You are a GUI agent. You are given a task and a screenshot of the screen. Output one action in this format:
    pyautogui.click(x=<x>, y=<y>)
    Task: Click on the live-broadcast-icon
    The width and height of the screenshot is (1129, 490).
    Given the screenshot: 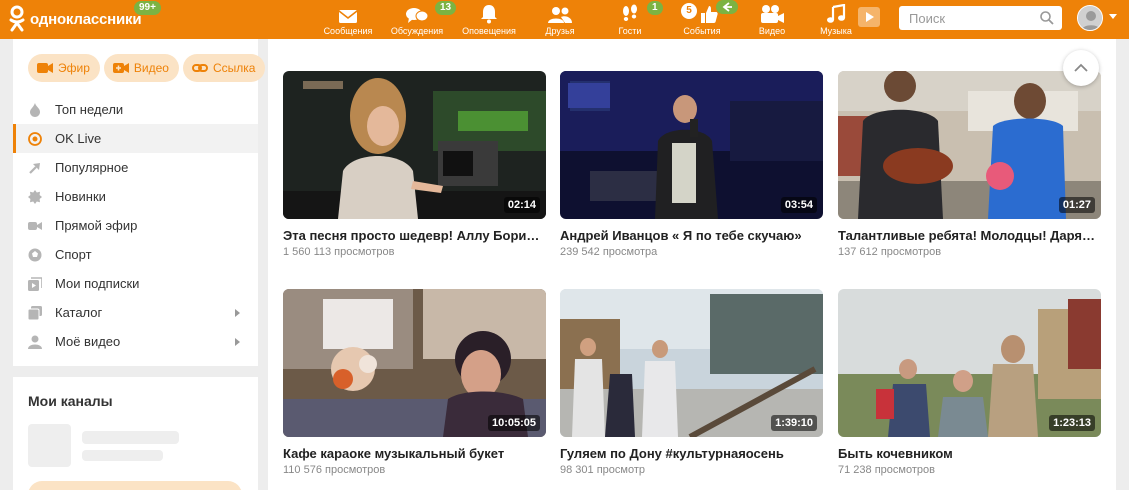 What is the action you would take?
    pyautogui.click(x=35, y=225)
    